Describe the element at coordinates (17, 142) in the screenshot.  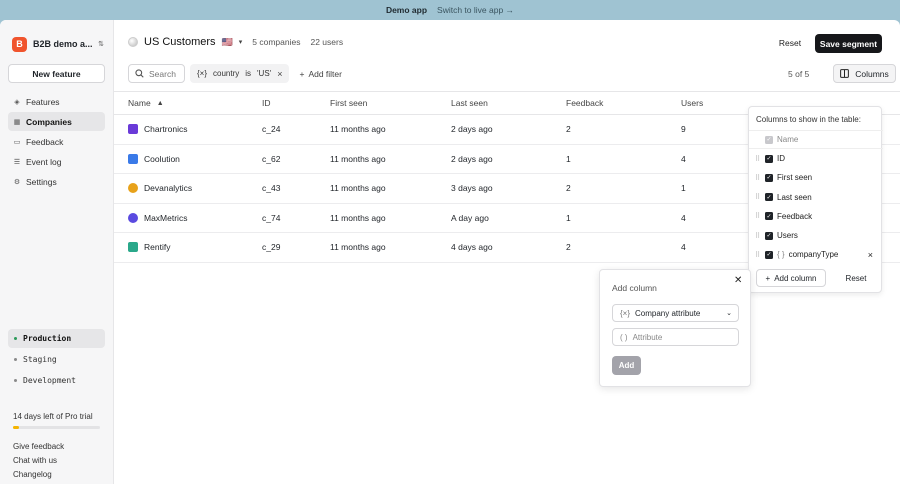
I see `feedback-icon: ▭` at that location.